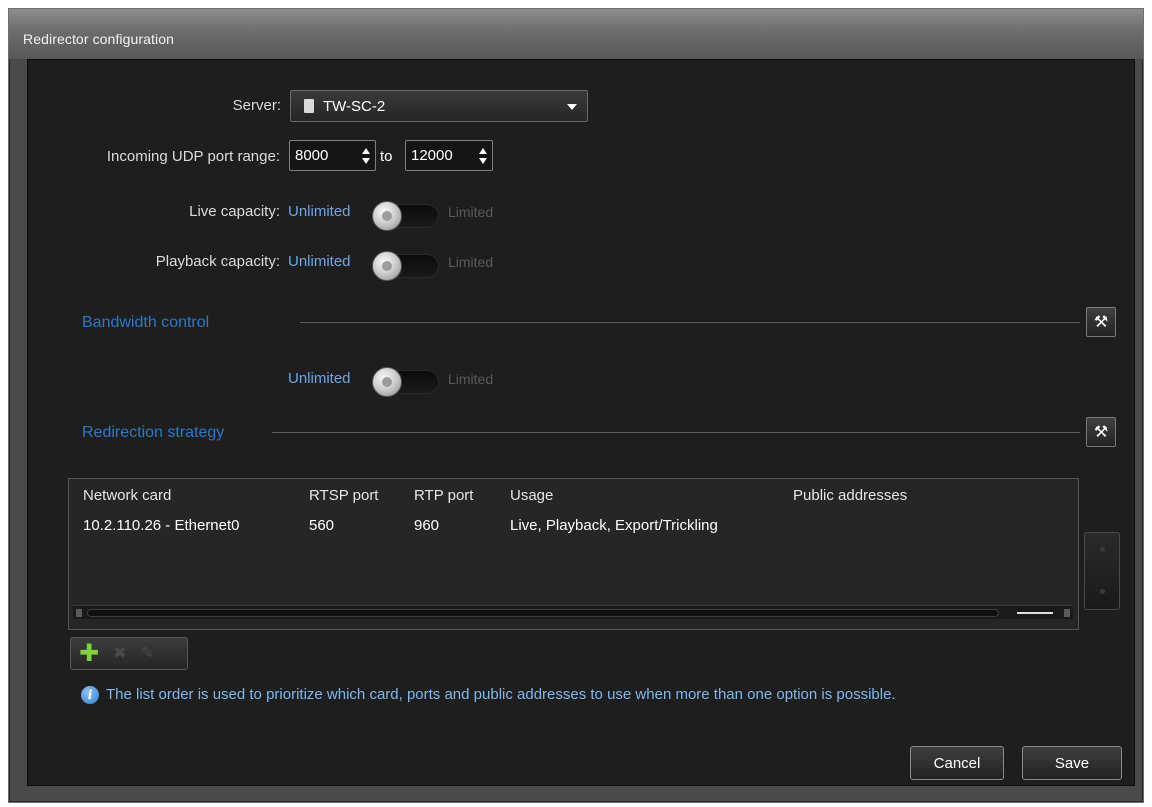 Image resolution: width=1152 pixels, height=807 pixels. I want to click on edit-icon: ✎, so click(147, 653).